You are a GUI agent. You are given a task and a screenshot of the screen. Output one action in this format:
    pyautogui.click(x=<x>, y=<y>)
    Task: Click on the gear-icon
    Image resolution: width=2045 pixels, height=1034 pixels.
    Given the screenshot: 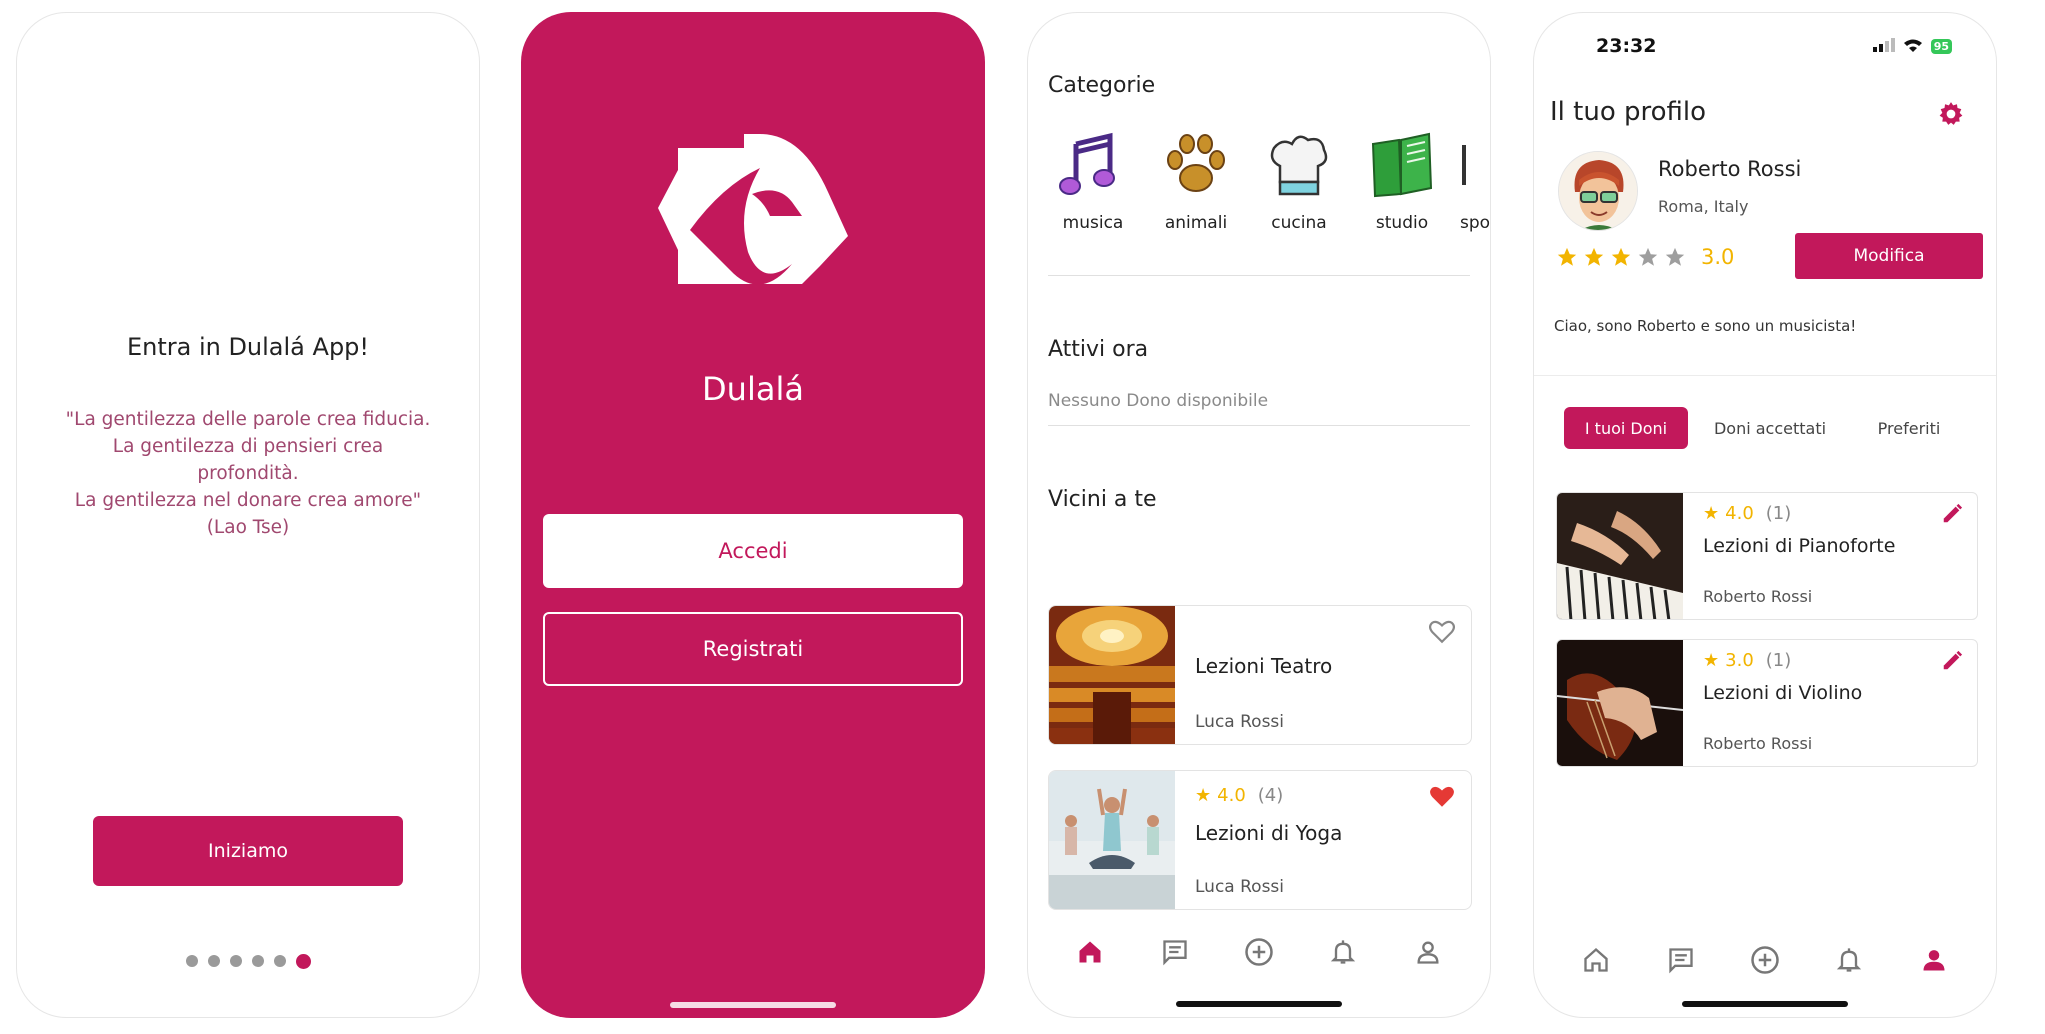 What is the action you would take?
    pyautogui.click(x=1951, y=116)
    